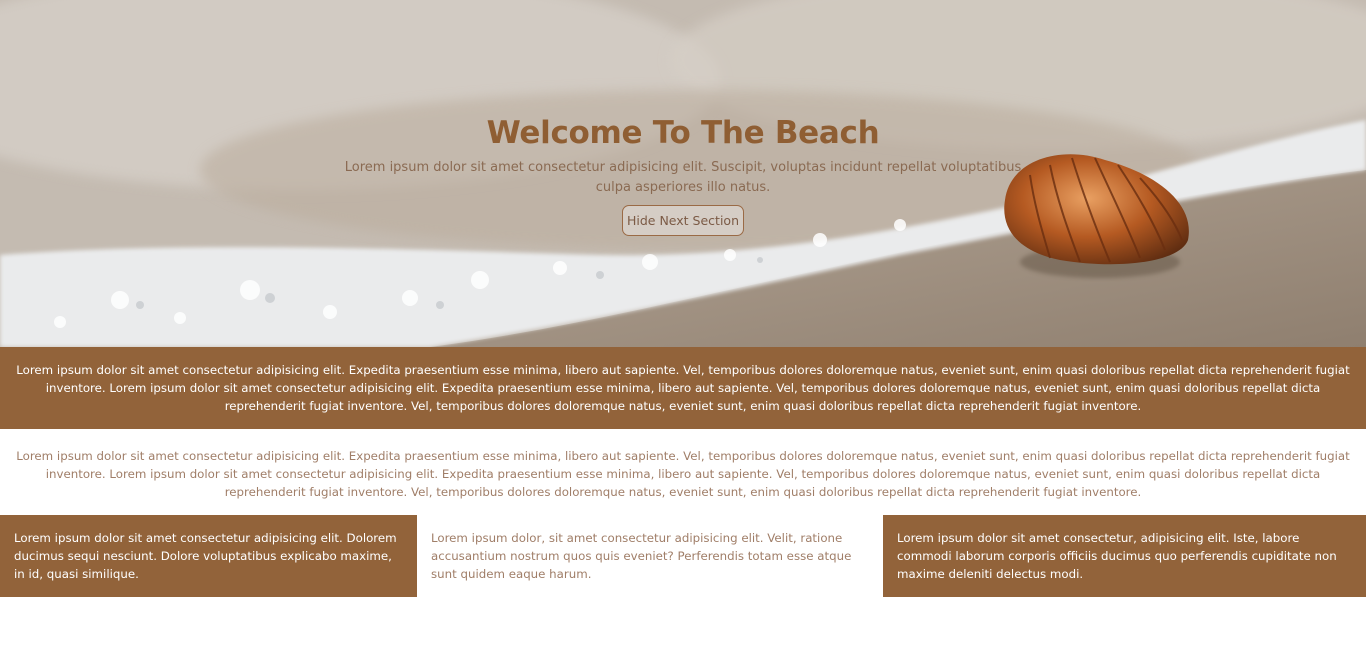 The image size is (1366, 651). Describe the element at coordinates (683, 133) in the screenshot. I see `hero-title: Welcome To The Beach` at that location.